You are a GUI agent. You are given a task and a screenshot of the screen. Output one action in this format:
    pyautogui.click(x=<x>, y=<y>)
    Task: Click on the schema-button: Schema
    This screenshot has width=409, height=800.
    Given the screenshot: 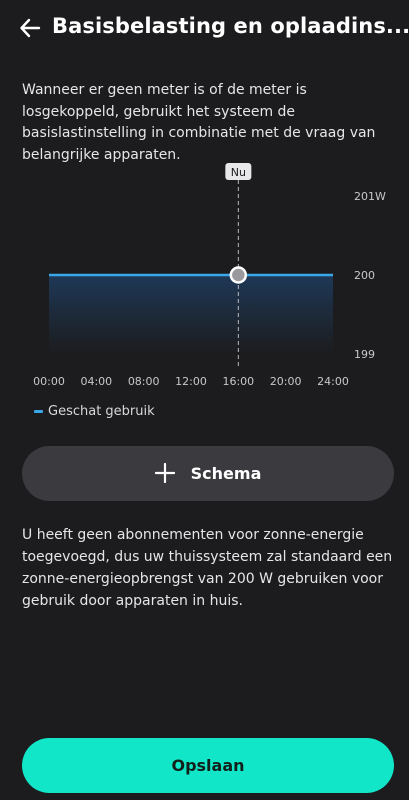 What is the action you would take?
    pyautogui.click(x=208, y=473)
    